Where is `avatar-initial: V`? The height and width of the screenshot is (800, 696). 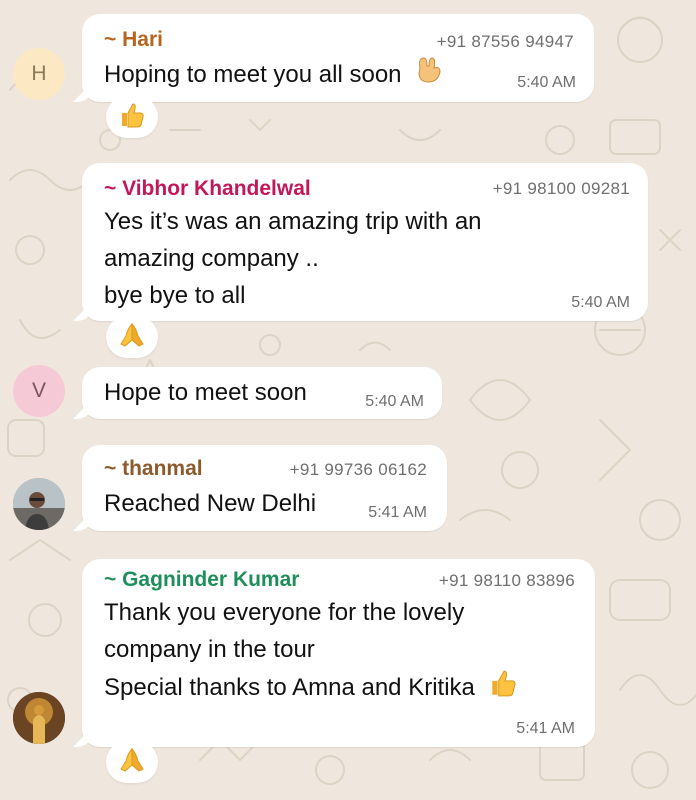
avatar-initial: V is located at coordinates (38, 390).